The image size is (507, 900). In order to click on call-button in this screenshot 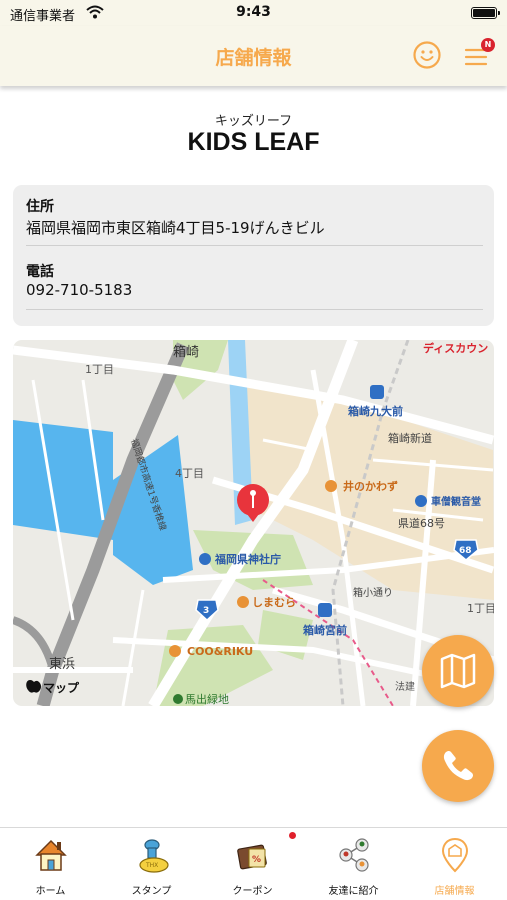, I will do `click(458, 766)`.